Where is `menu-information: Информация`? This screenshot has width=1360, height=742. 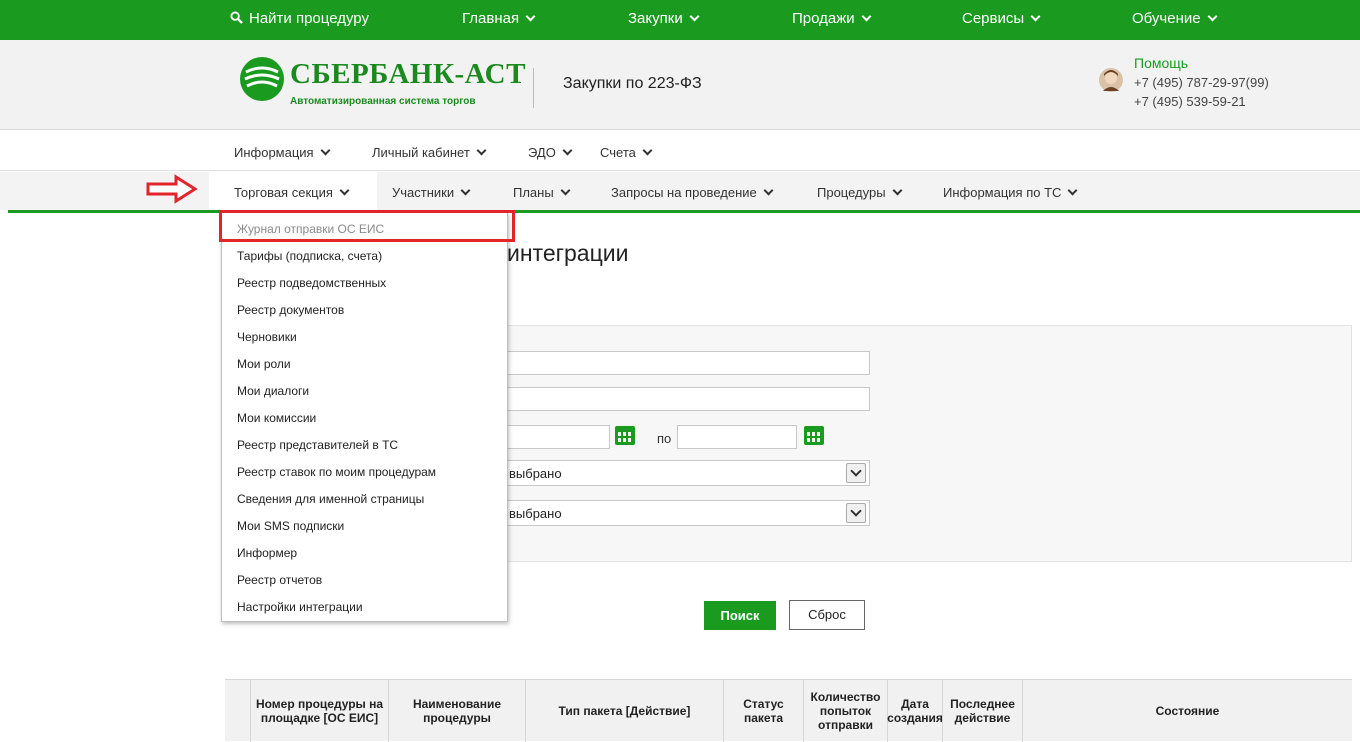 menu-information: Информация is located at coordinates (282, 152).